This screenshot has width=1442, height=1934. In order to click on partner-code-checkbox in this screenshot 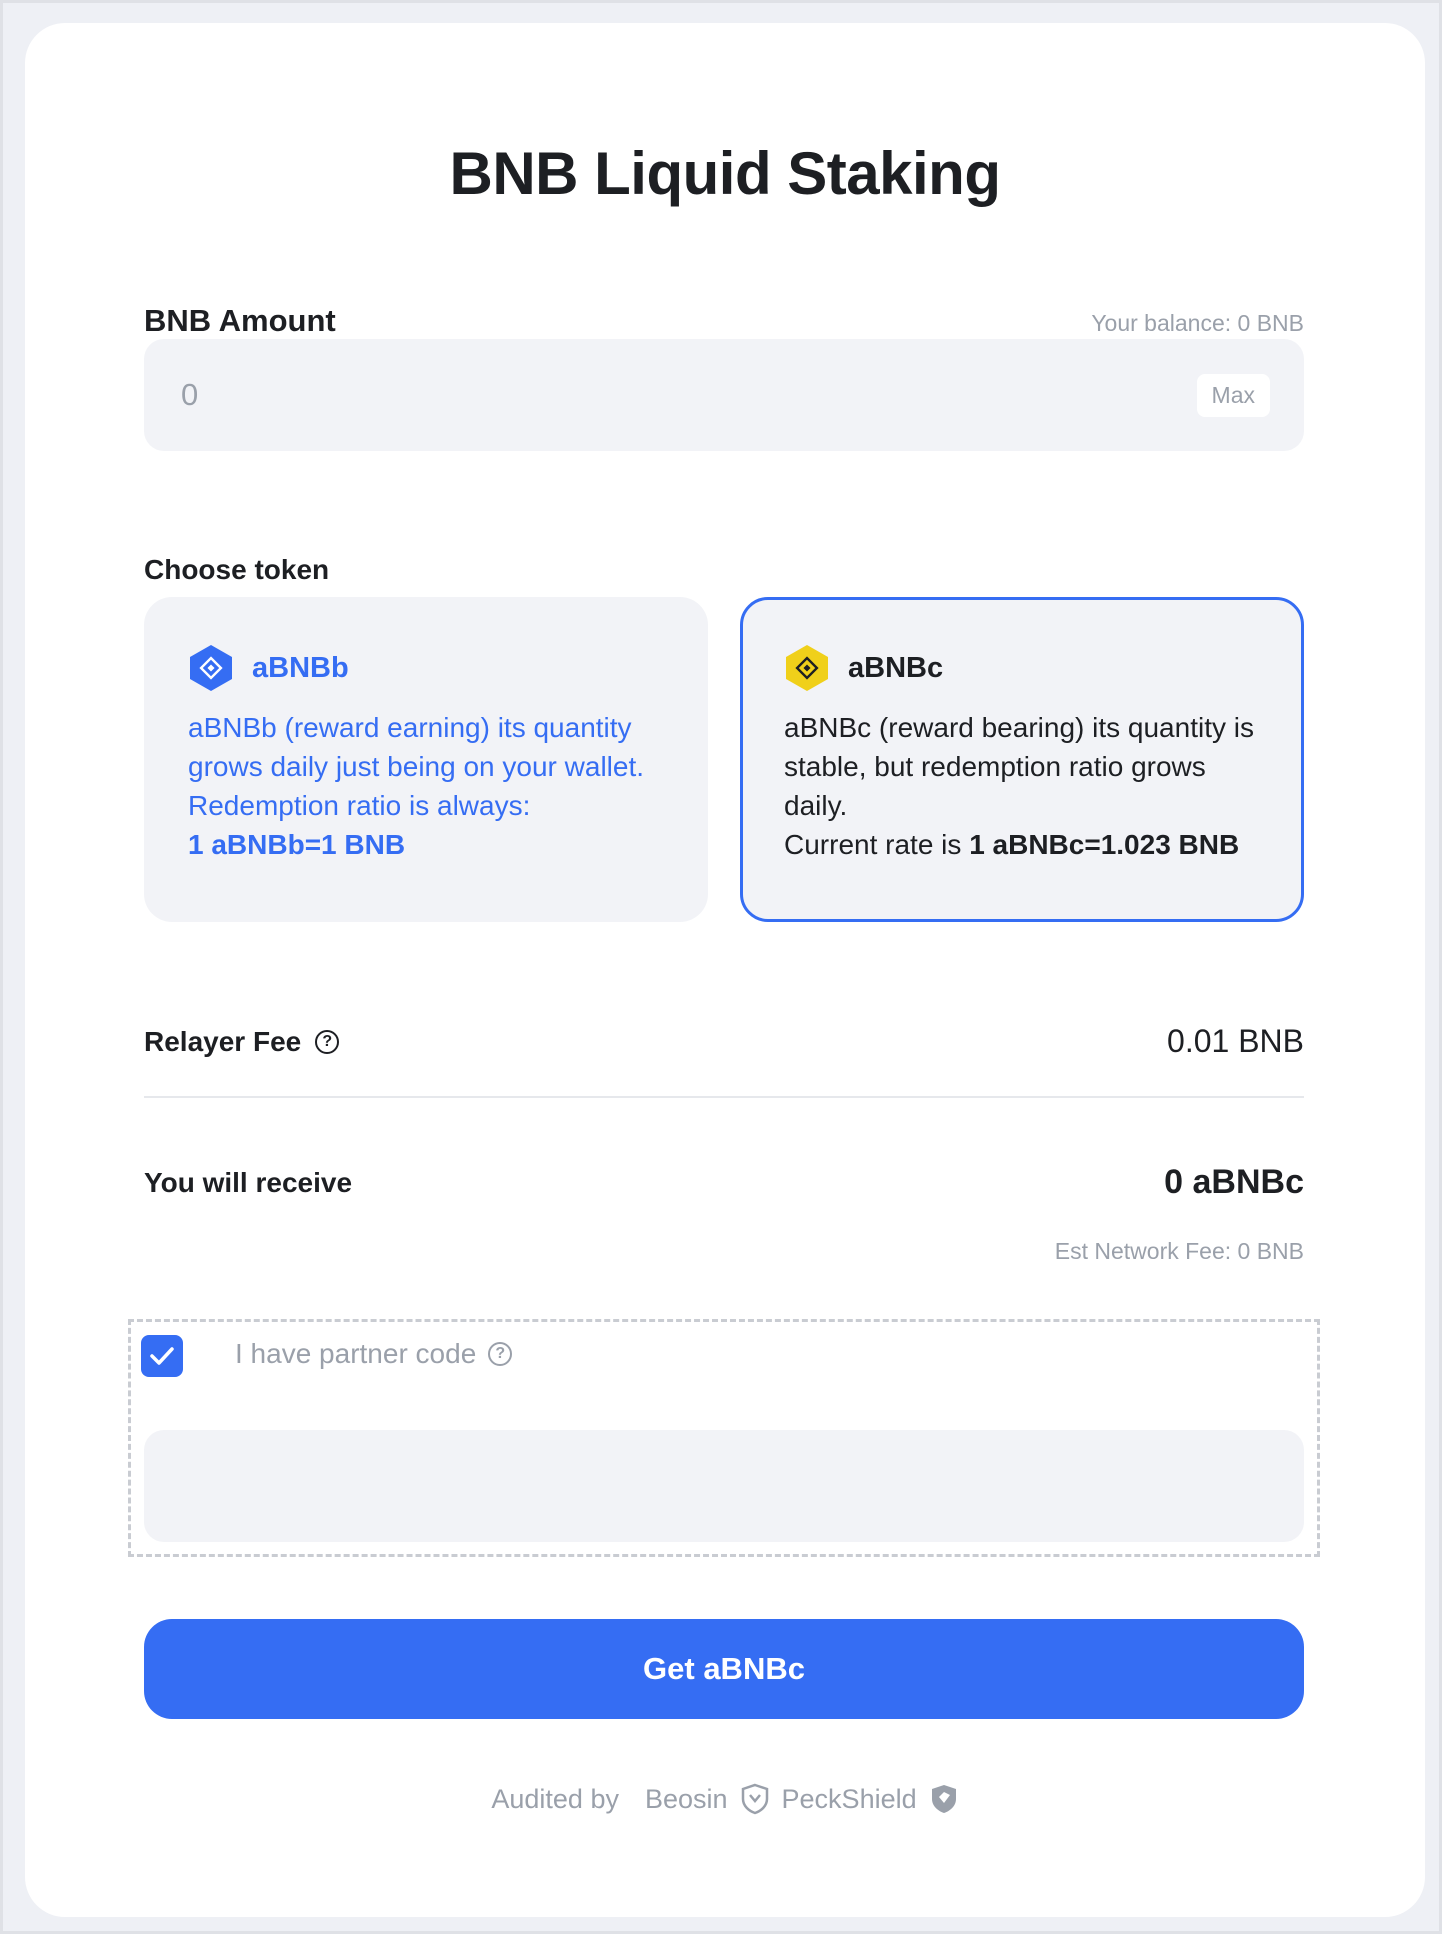, I will do `click(162, 1356)`.